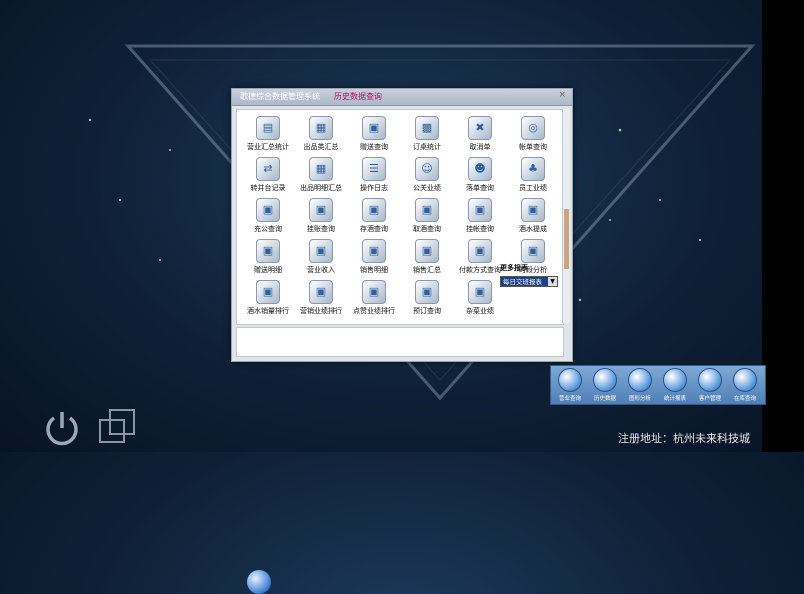 Image resolution: width=804 pixels, height=594 pixels. What do you see at coordinates (374, 300) in the screenshot?
I see `report-item: ▣ 点赞业绩排行` at bounding box center [374, 300].